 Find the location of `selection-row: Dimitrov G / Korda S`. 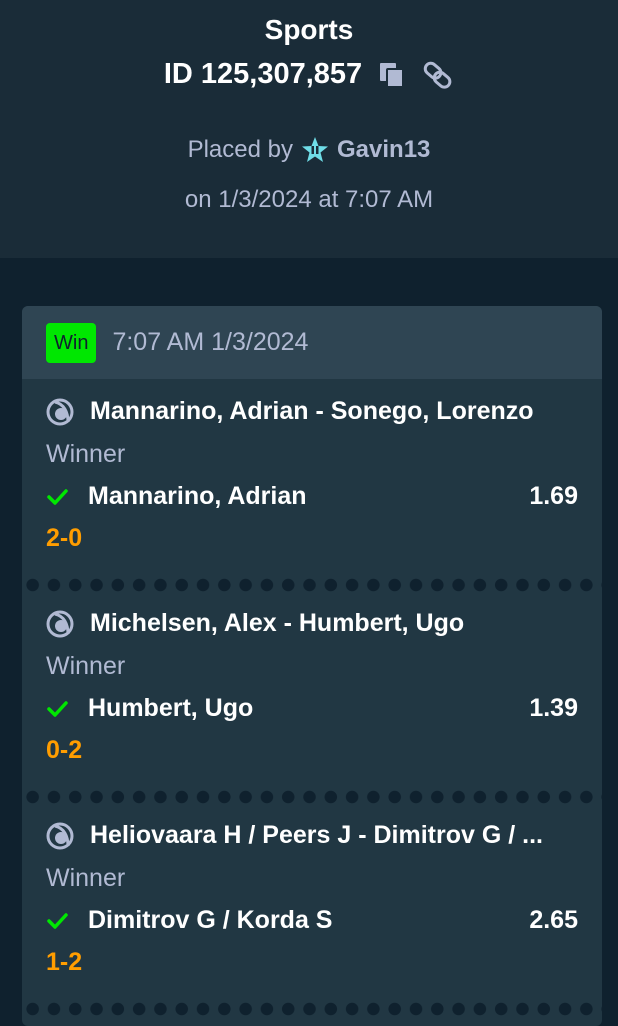

selection-row: Dimitrov G / Korda S is located at coordinates (189, 920).